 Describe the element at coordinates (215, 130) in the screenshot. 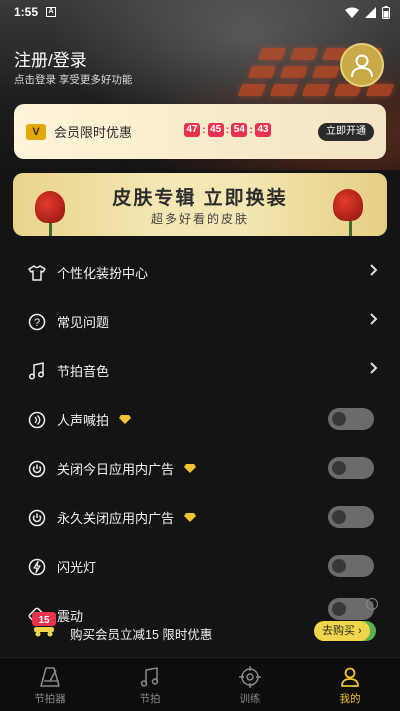

I see `countdown-hours: 45` at that location.